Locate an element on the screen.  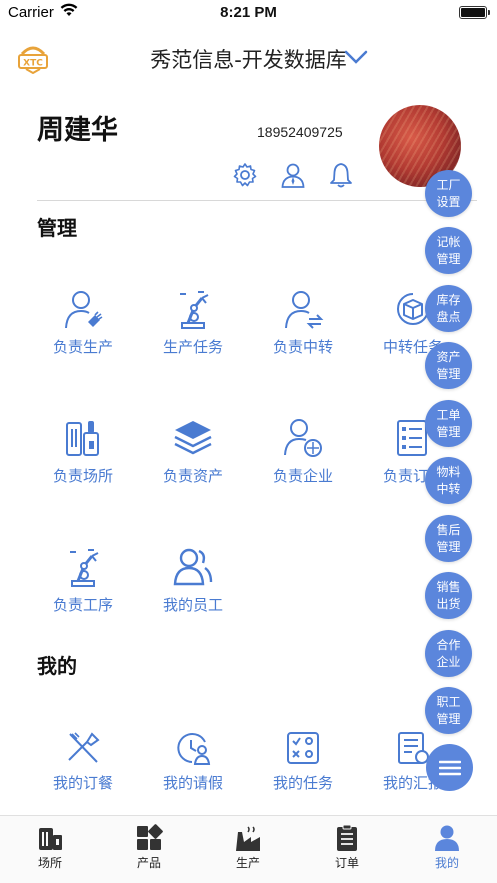
status-bar: Carrier 8:21 PM is located at coordinates (248, 14).